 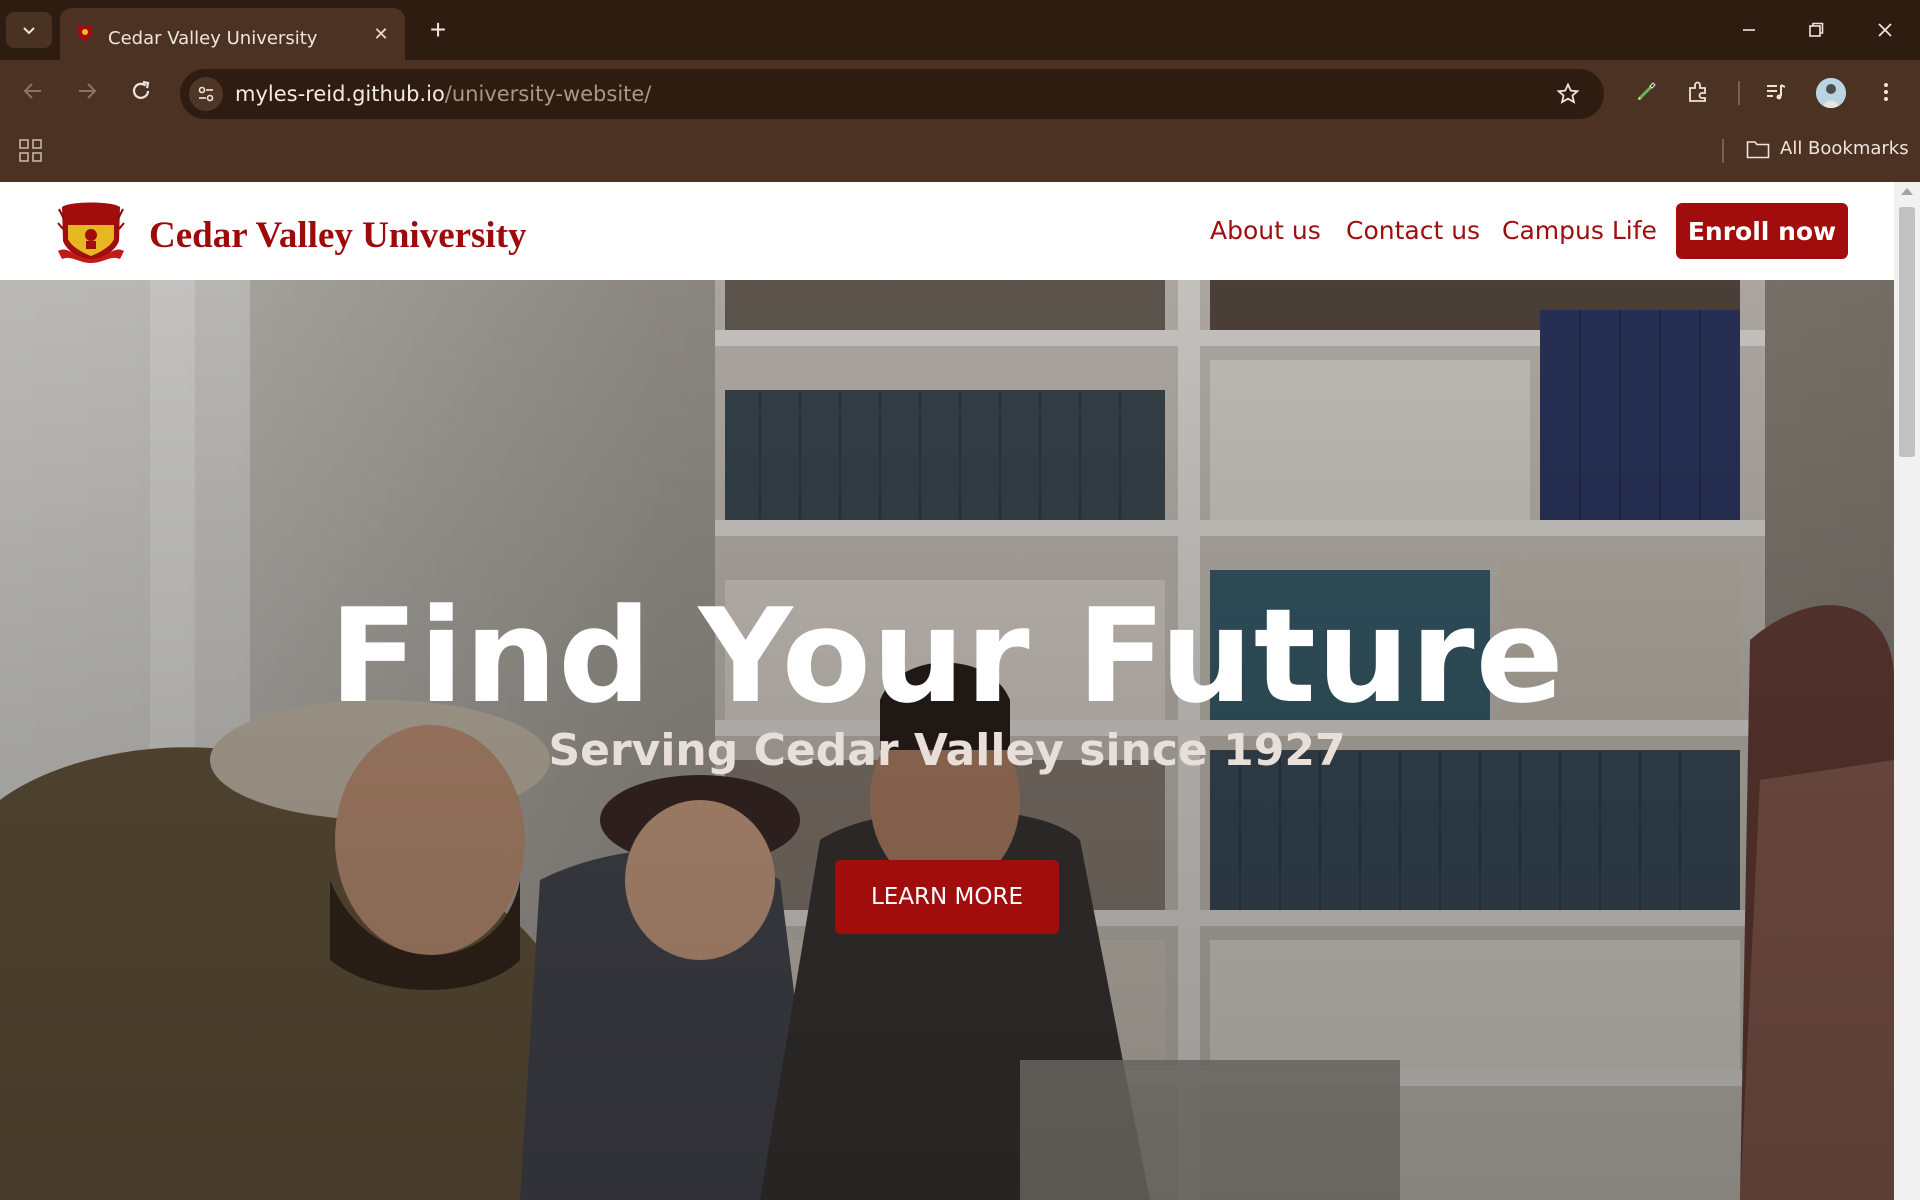 I want to click on window-close-icon, so click(x=1885, y=30).